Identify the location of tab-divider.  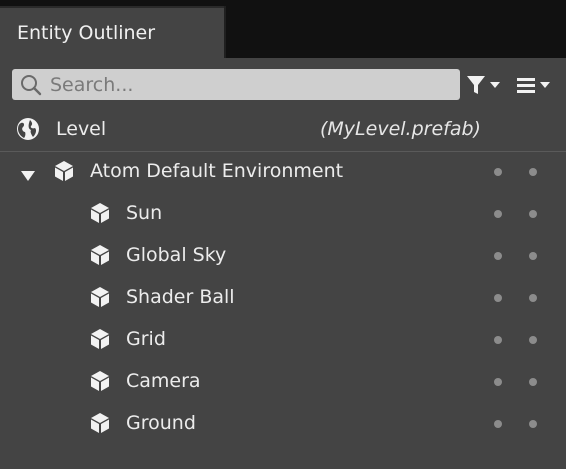
(225, 32).